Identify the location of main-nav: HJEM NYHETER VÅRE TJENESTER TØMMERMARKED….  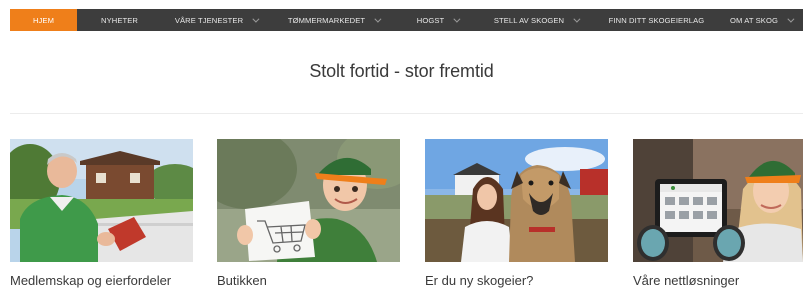
(406, 20).